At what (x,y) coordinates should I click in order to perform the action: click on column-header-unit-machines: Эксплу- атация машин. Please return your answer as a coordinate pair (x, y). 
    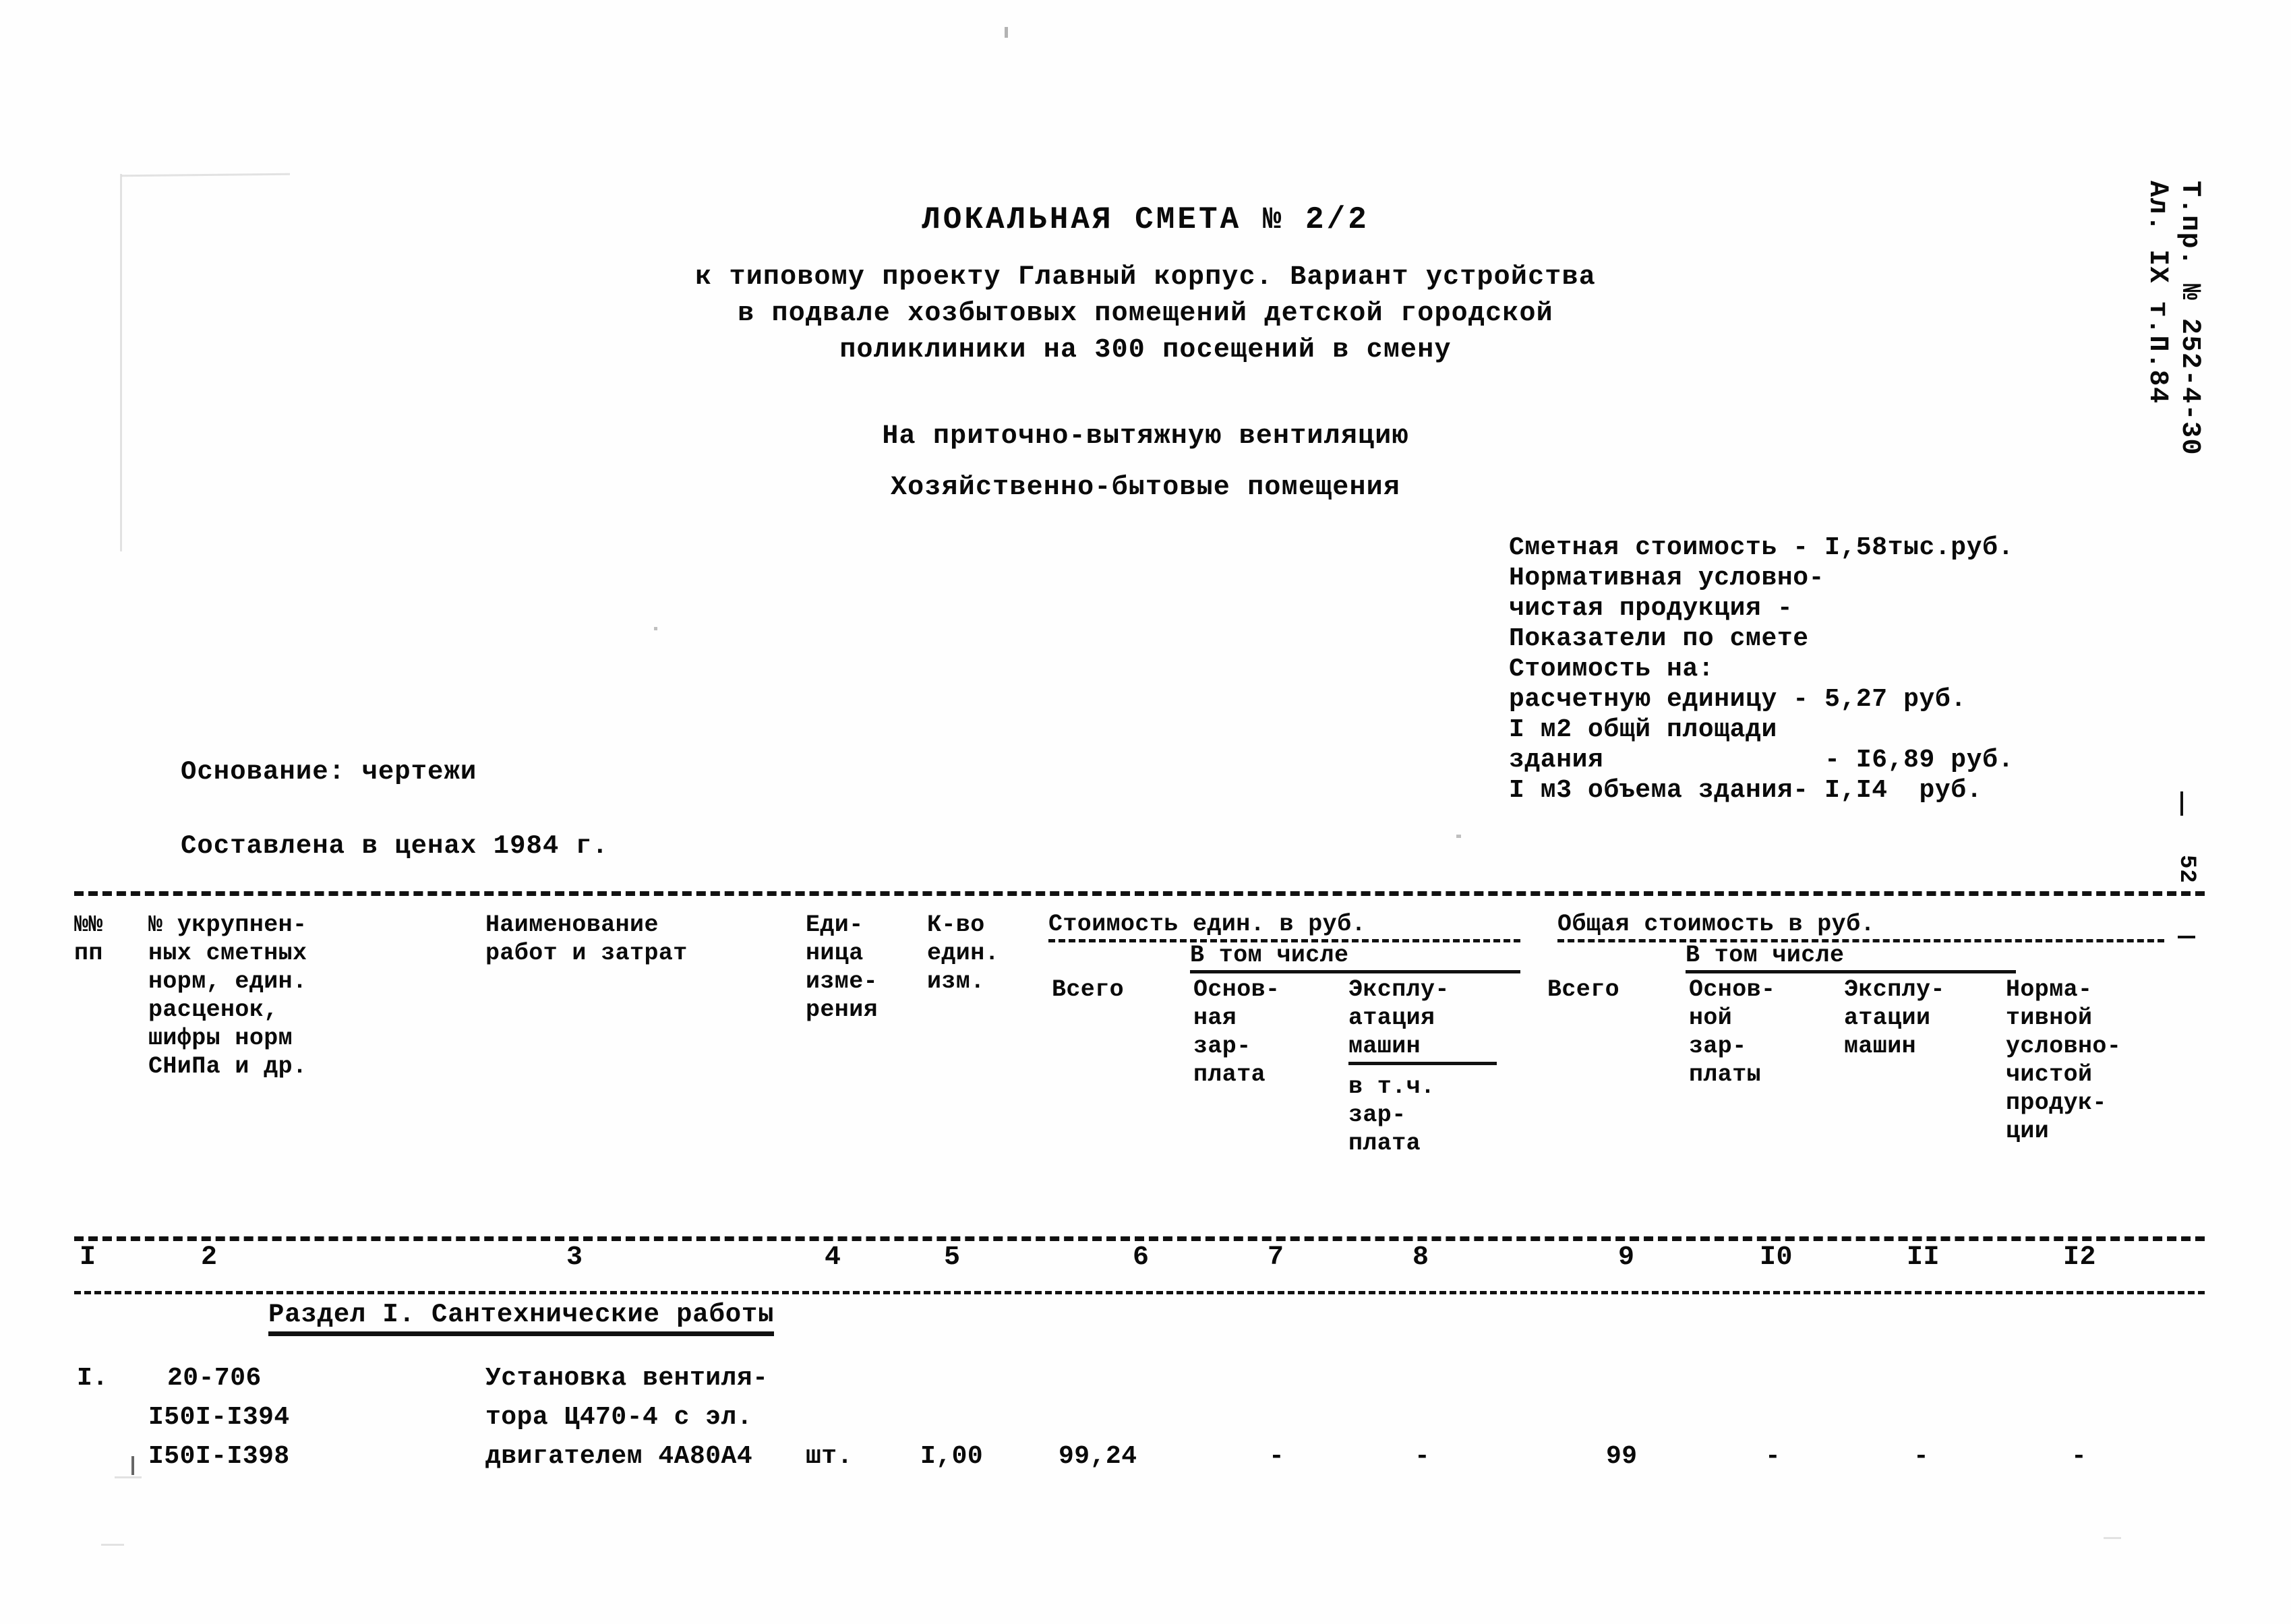
    Looking at the image, I should click on (1422, 1020).